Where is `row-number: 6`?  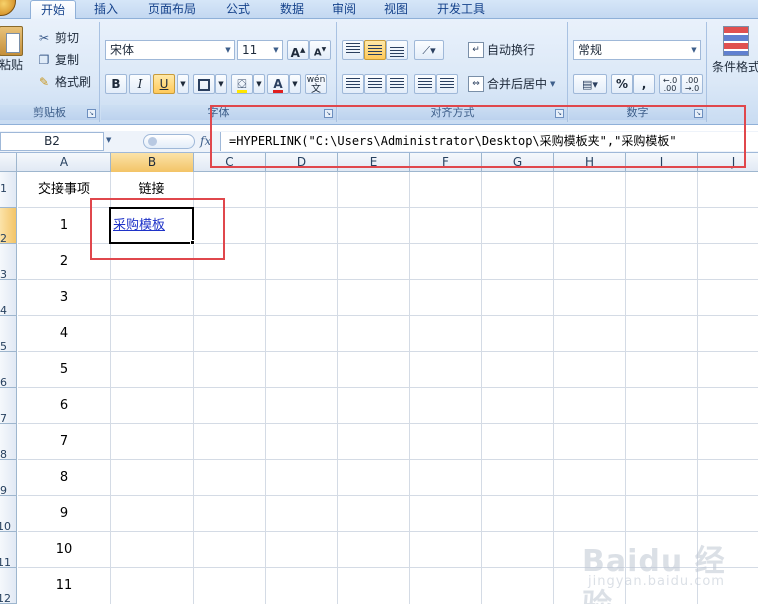 row-number: 6 is located at coordinates (3, 382).